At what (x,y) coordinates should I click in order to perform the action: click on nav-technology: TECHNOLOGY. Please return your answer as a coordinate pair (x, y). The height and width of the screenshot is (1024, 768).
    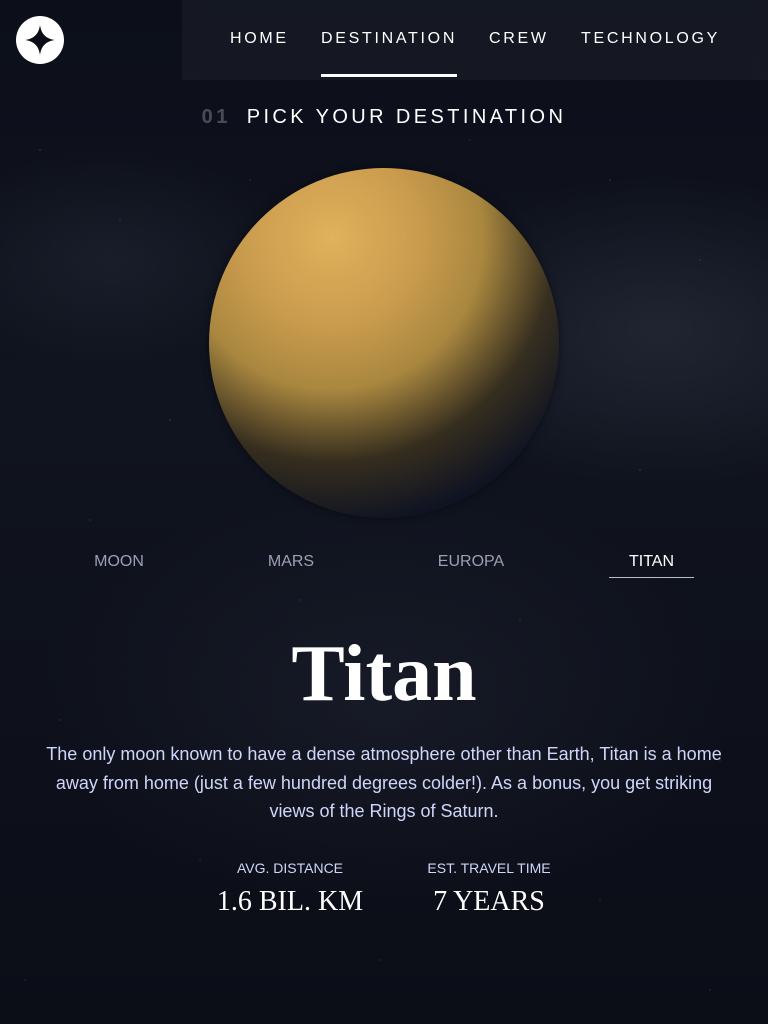
    Looking at the image, I should click on (650, 40).